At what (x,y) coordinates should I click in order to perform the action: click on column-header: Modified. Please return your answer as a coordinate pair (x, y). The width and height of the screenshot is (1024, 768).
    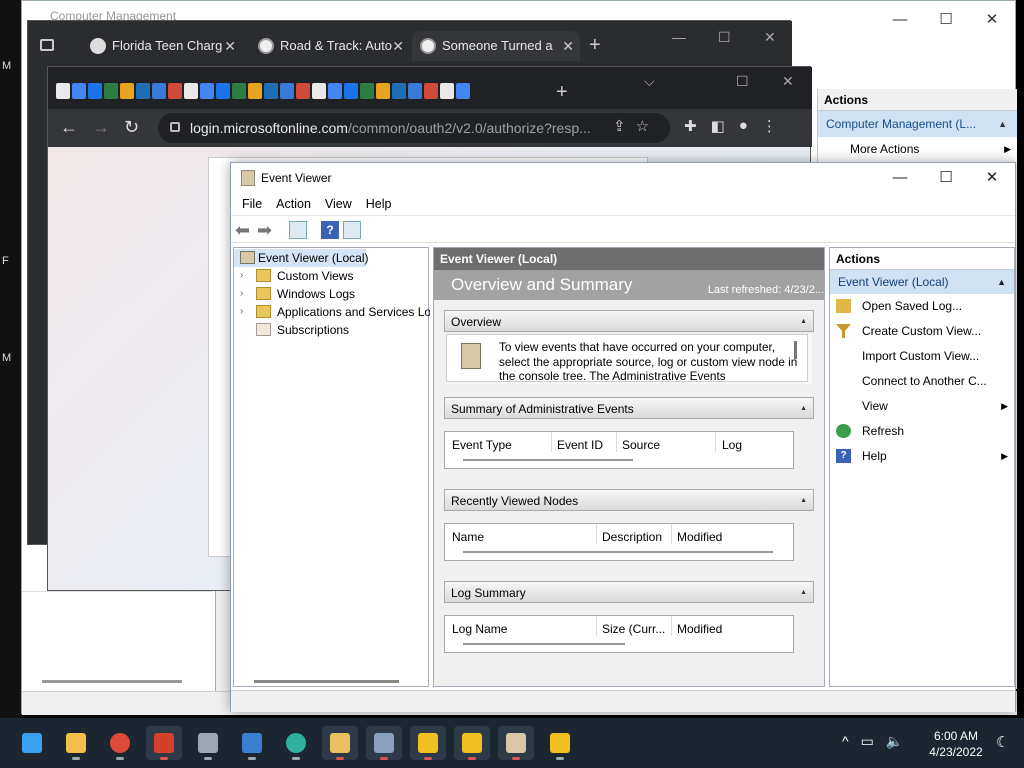
    Looking at the image, I should click on (699, 537).